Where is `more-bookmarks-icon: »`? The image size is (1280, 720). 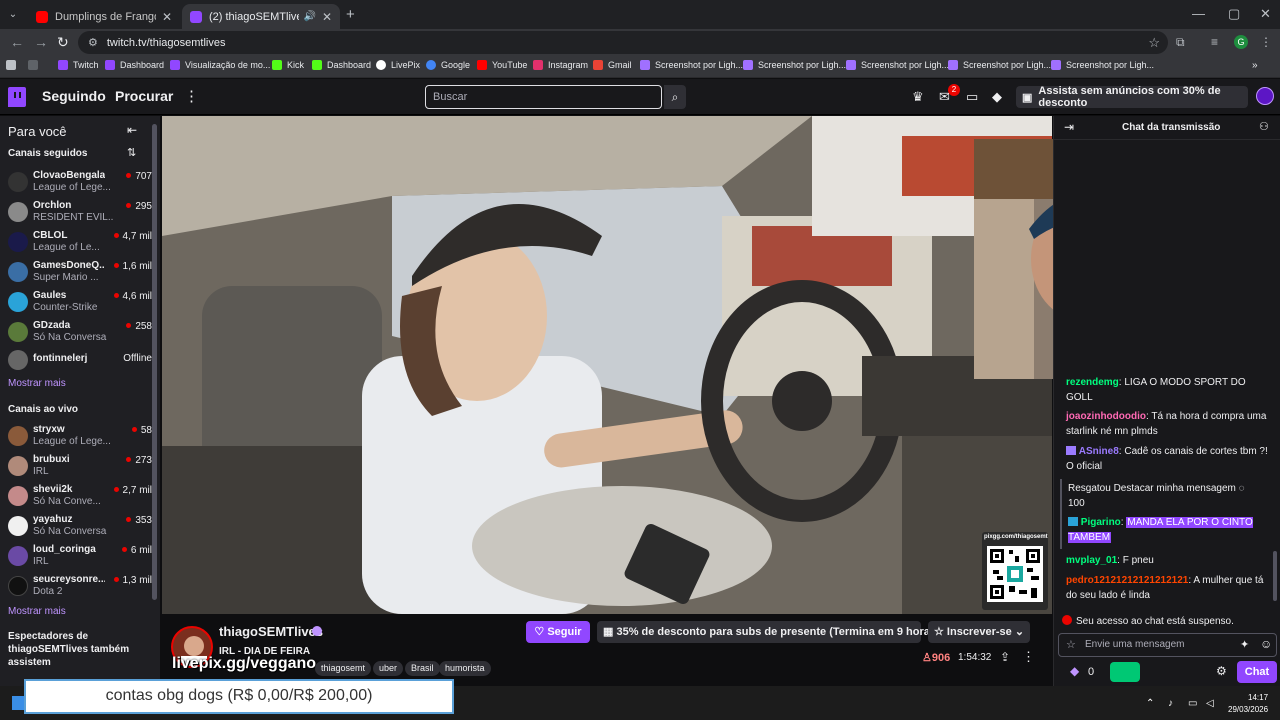
more-bookmarks-icon: » is located at coordinates (1255, 65).